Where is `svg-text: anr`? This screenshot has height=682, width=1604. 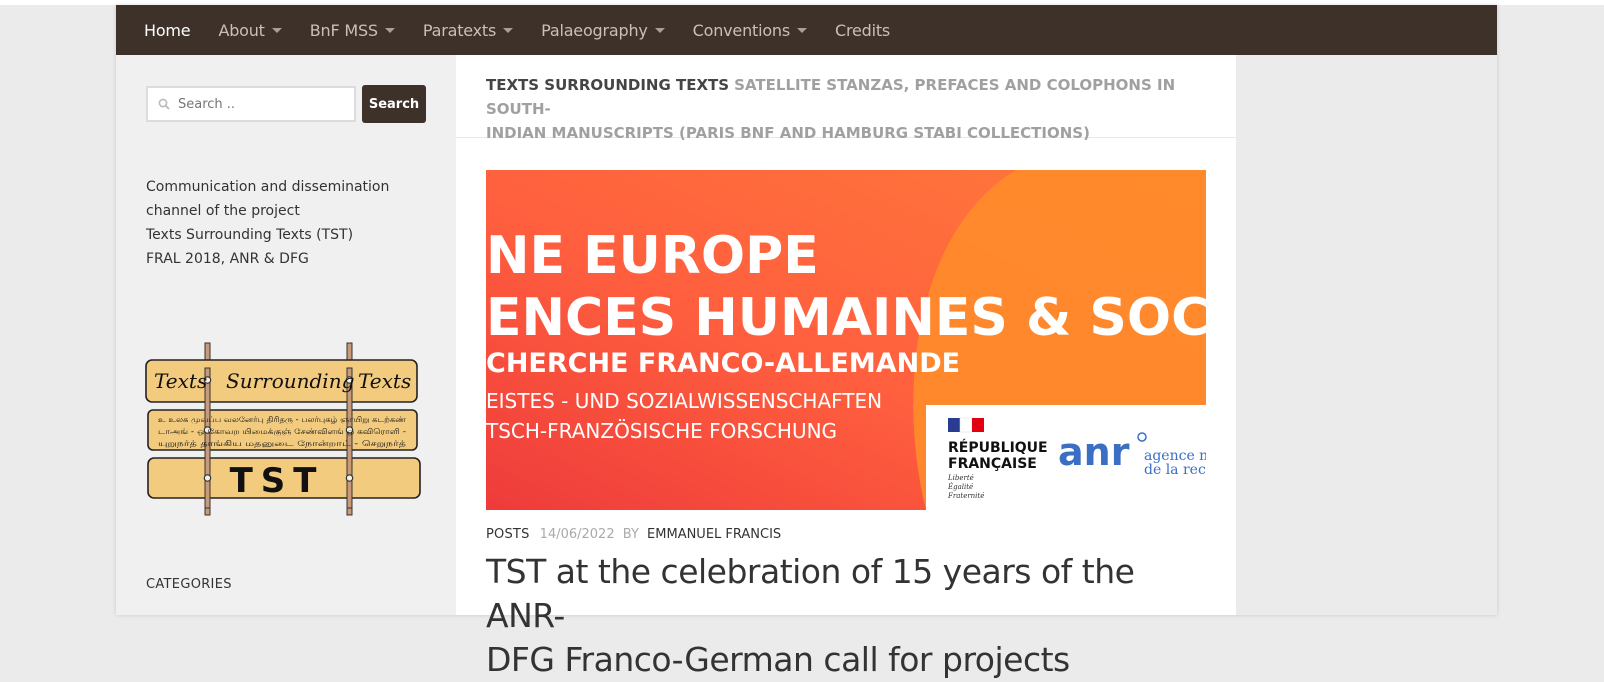 svg-text: anr is located at coordinates (1094, 452).